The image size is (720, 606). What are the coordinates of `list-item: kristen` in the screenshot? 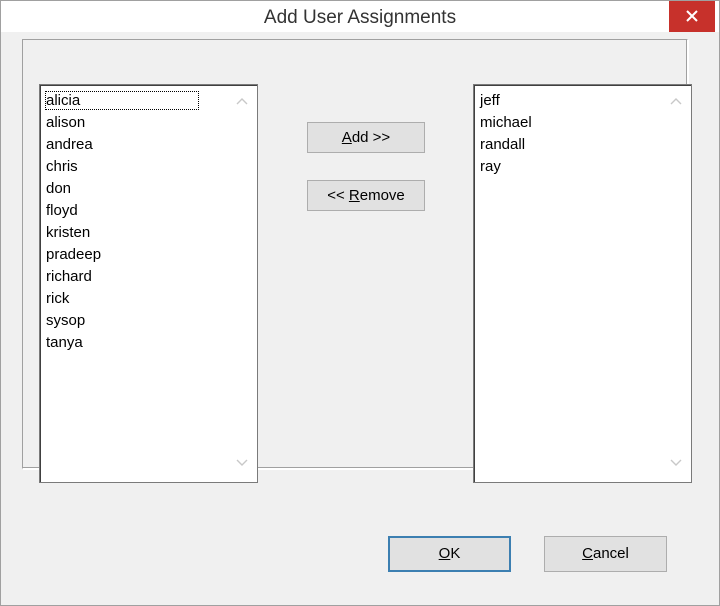 It's located at (134, 233).